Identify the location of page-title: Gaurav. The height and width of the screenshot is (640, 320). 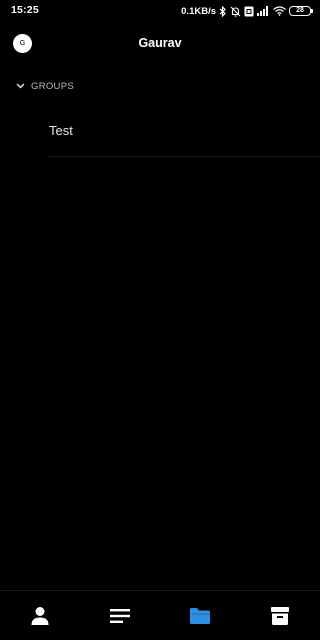
(160, 43).